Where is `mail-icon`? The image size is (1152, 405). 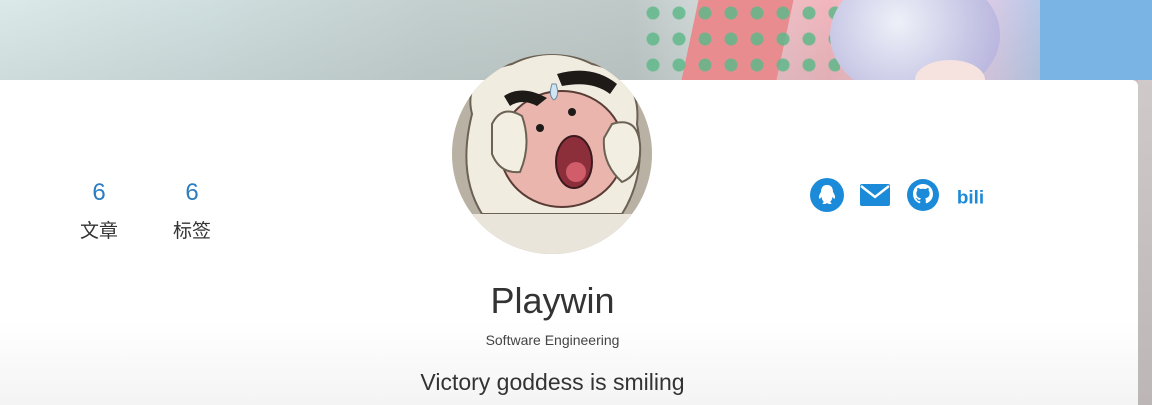 mail-icon is located at coordinates (875, 195).